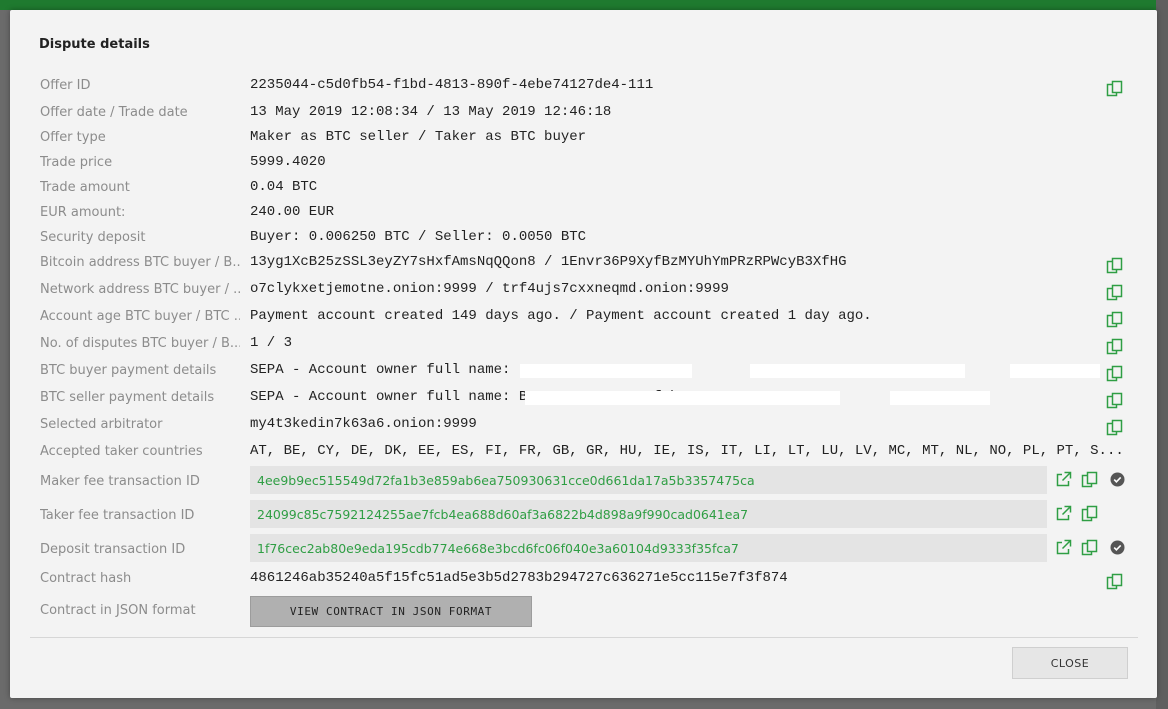  Describe the element at coordinates (121, 451) in the screenshot. I see `row-label: Accepted taker countries` at that location.